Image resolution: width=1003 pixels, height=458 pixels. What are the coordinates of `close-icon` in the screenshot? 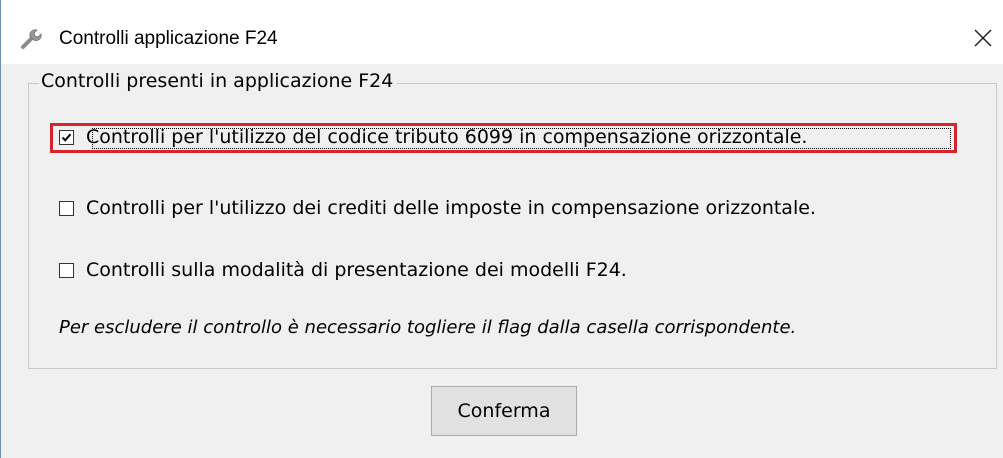 It's located at (983, 40).